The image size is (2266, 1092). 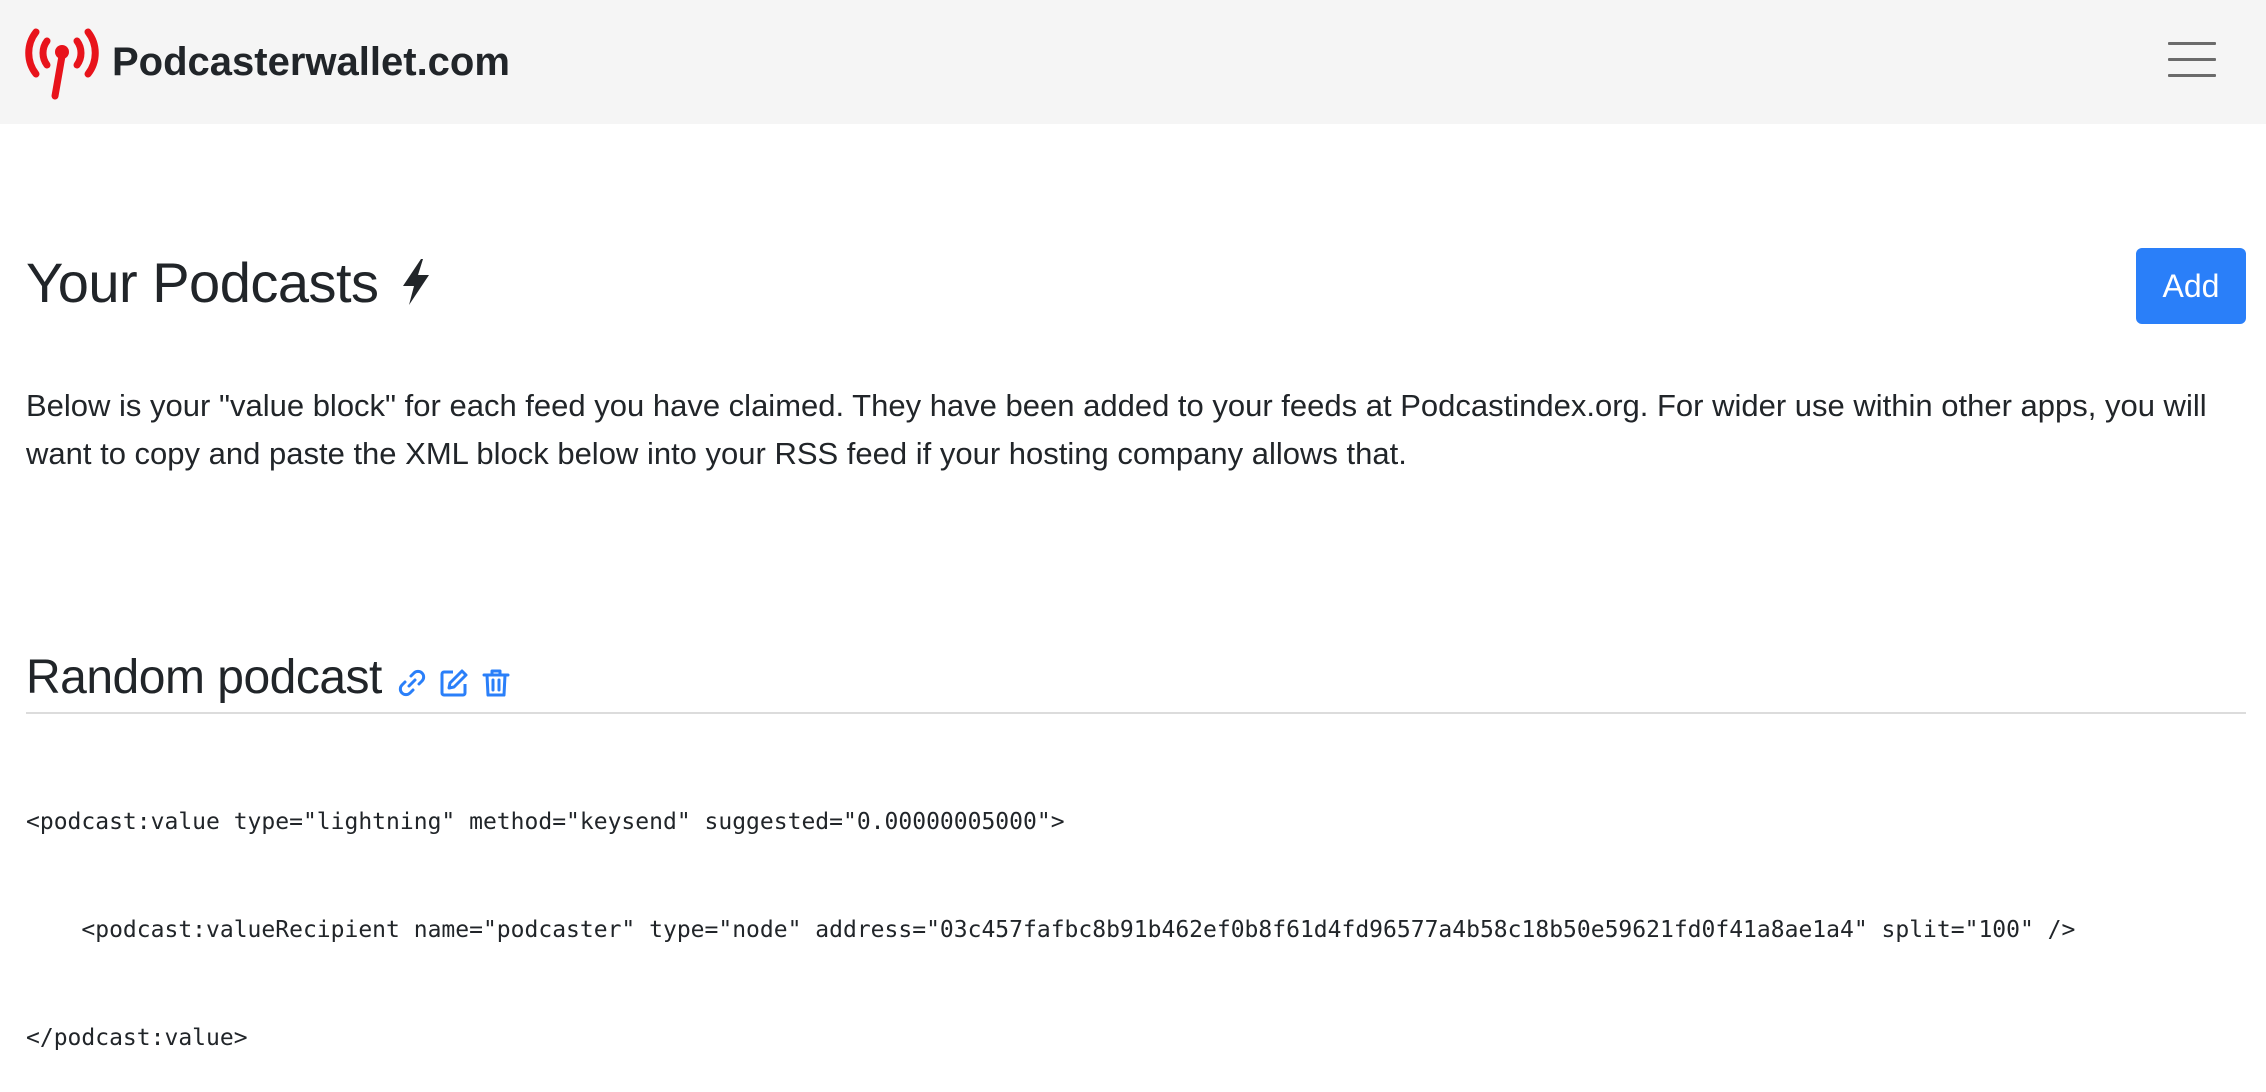 What do you see at coordinates (412, 683) in the screenshot?
I see `link-icon` at bounding box center [412, 683].